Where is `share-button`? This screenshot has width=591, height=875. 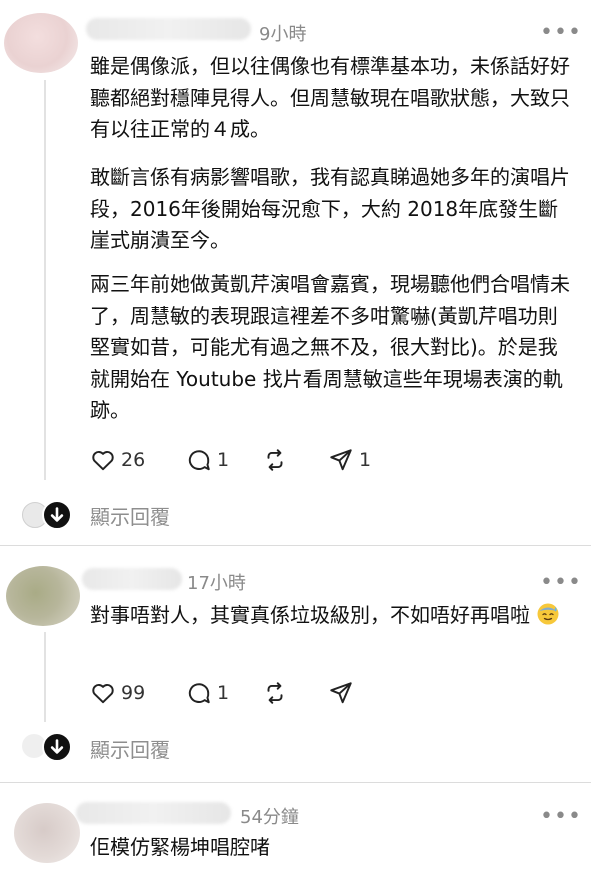 share-button is located at coordinates (341, 693).